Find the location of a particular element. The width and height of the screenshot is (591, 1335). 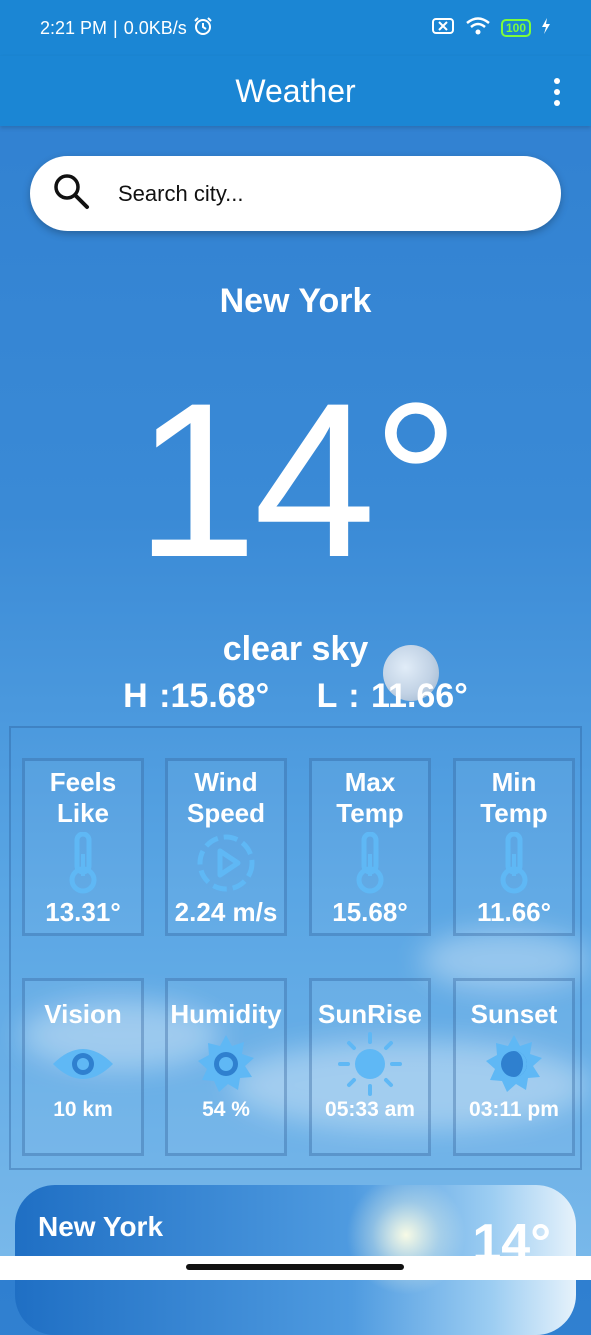

detail-card-wind-speed: Wind Speed 2.24 m/s is located at coordinates (226, 847).